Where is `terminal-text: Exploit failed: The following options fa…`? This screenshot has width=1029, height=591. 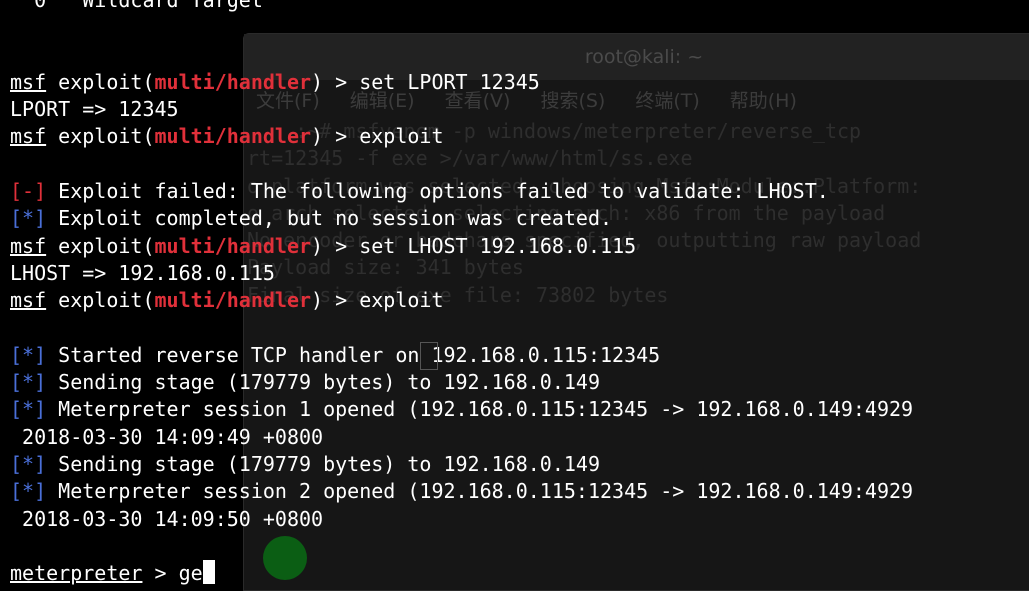
terminal-text: Exploit failed: The following options fa… is located at coordinates (437, 191).